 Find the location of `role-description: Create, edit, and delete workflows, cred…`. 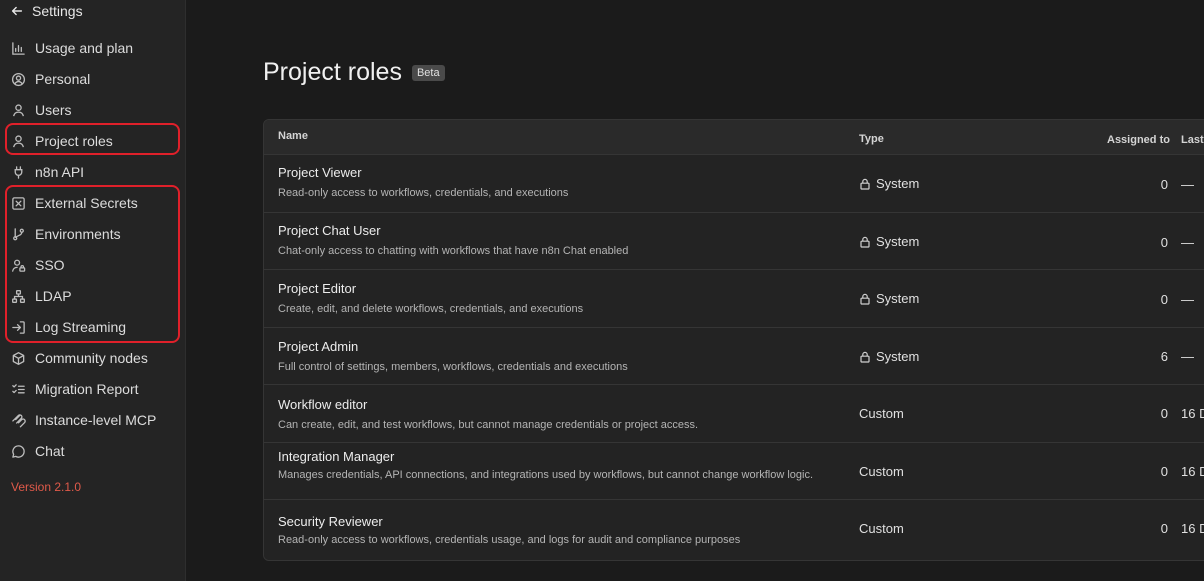

role-description: Create, edit, and delete workflows, cred… is located at coordinates (431, 309).